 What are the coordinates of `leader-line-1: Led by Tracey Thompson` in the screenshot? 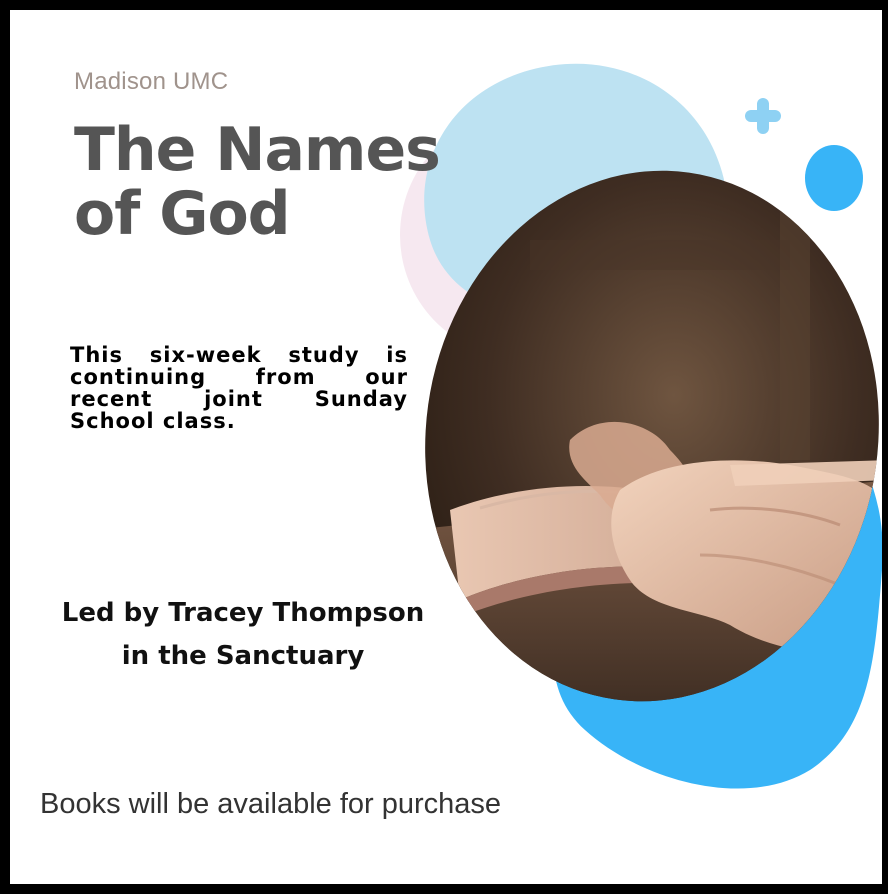 It's located at (243, 613).